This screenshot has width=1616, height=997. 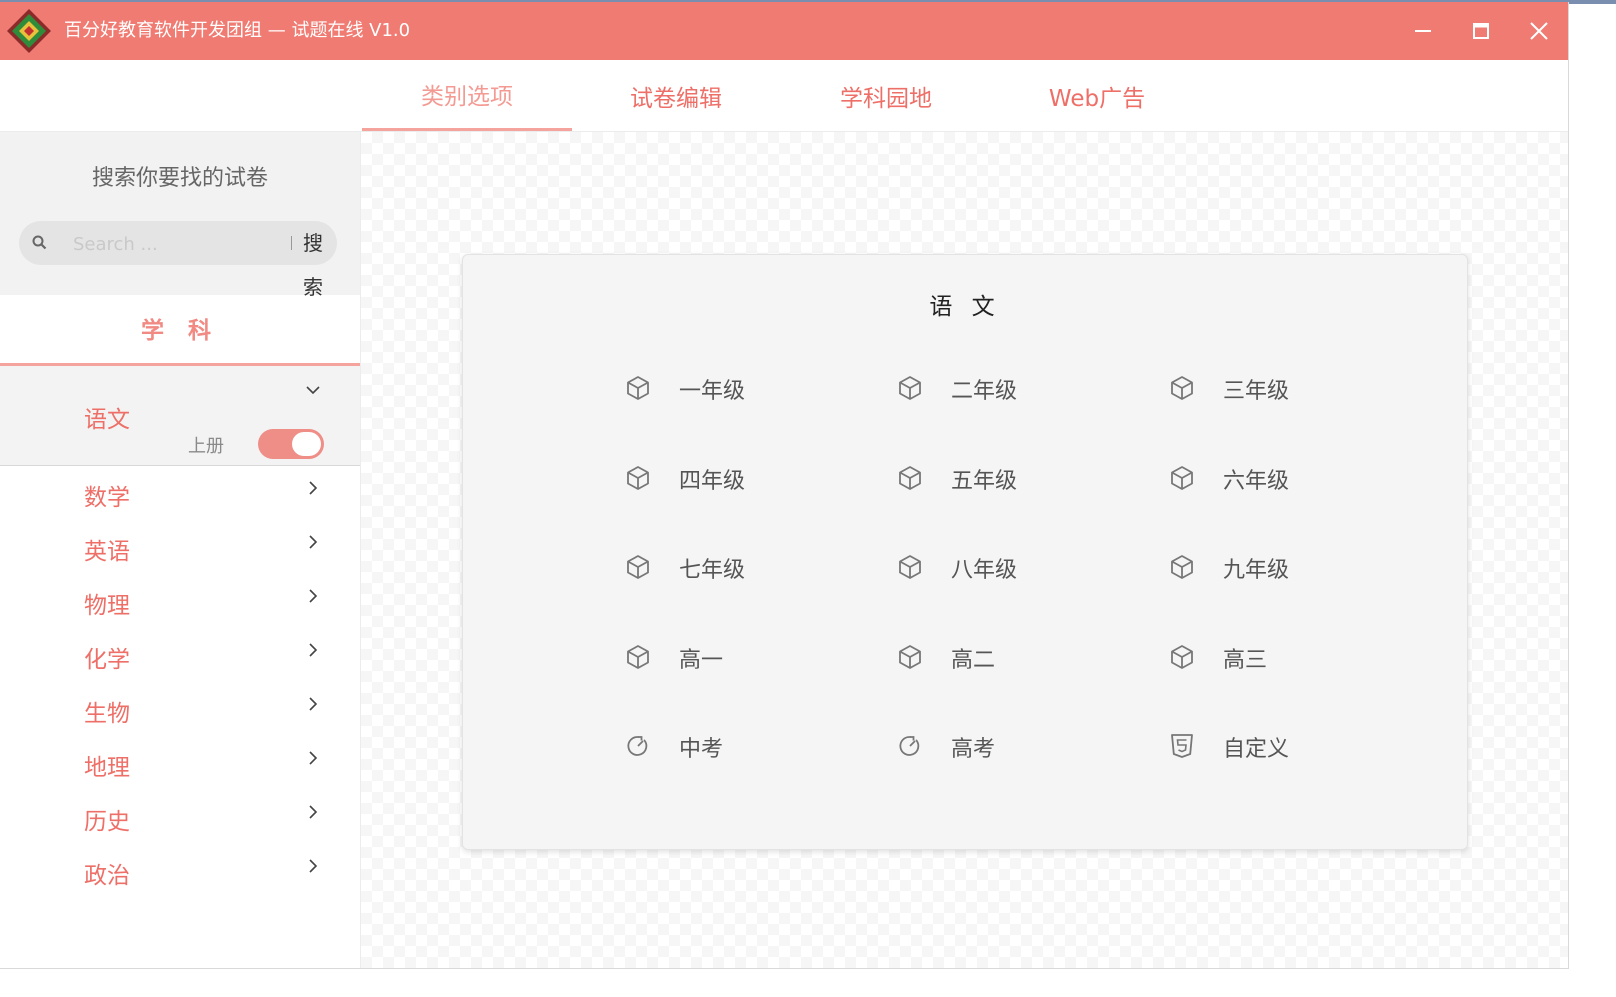 What do you see at coordinates (1012, 746) in the screenshot?
I see `exam-item-gaokao: 高考` at bounding box center [1012, 746].